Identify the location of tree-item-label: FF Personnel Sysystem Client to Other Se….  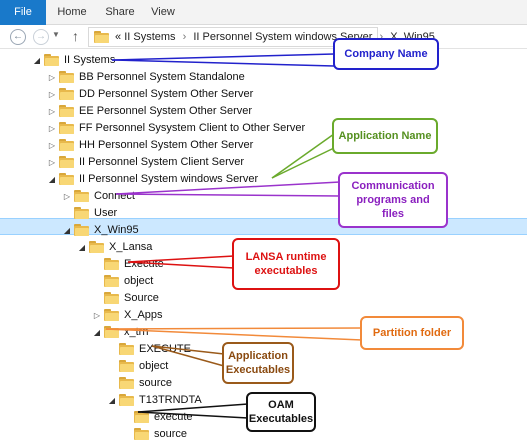
(192, 128).